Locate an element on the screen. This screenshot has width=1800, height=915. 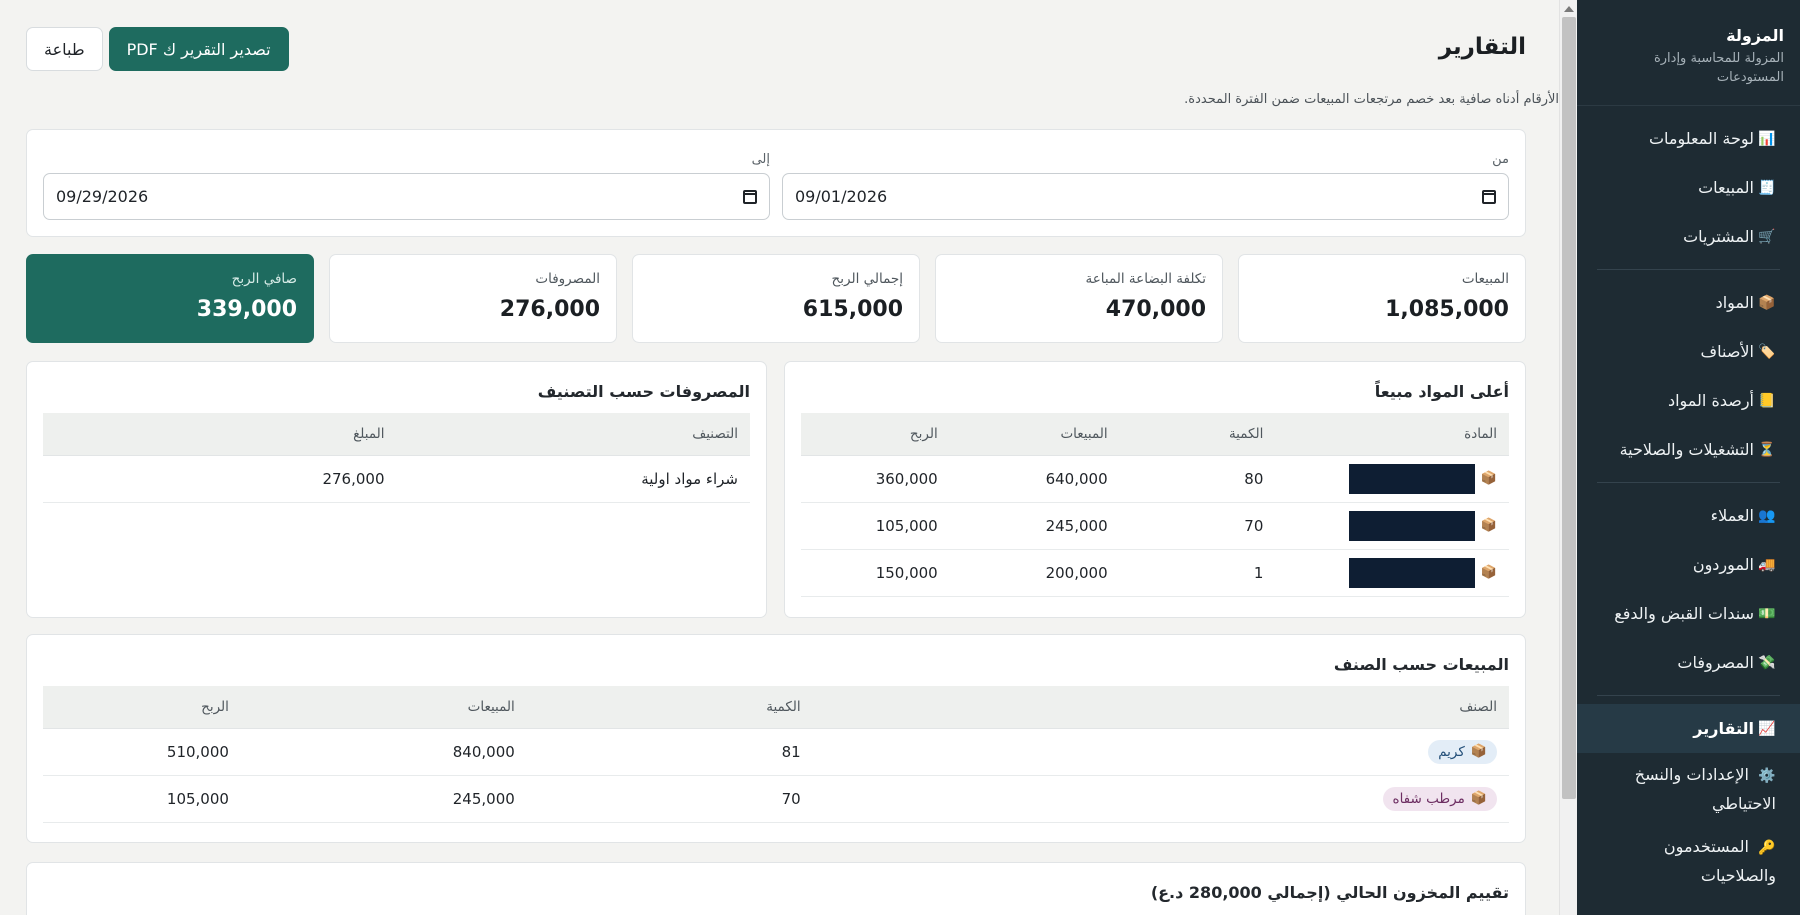
qty-cell: 80 is located at coordinates (1197, 479).